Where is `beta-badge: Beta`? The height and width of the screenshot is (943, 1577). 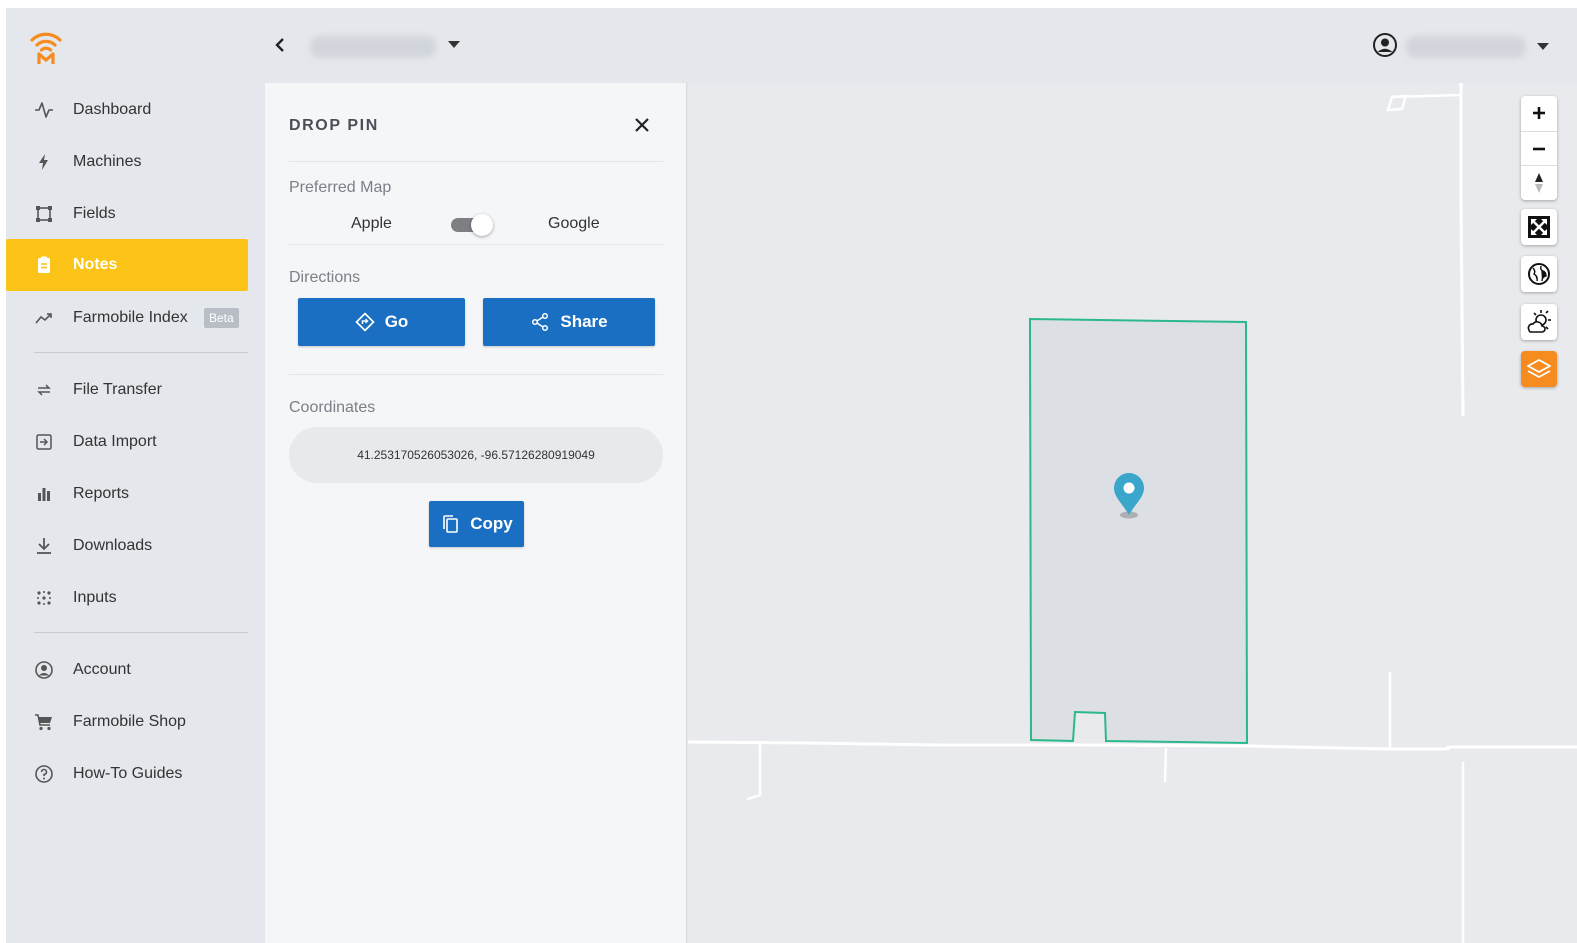 beta-badge: Beta is located at coordinates (221, 318).